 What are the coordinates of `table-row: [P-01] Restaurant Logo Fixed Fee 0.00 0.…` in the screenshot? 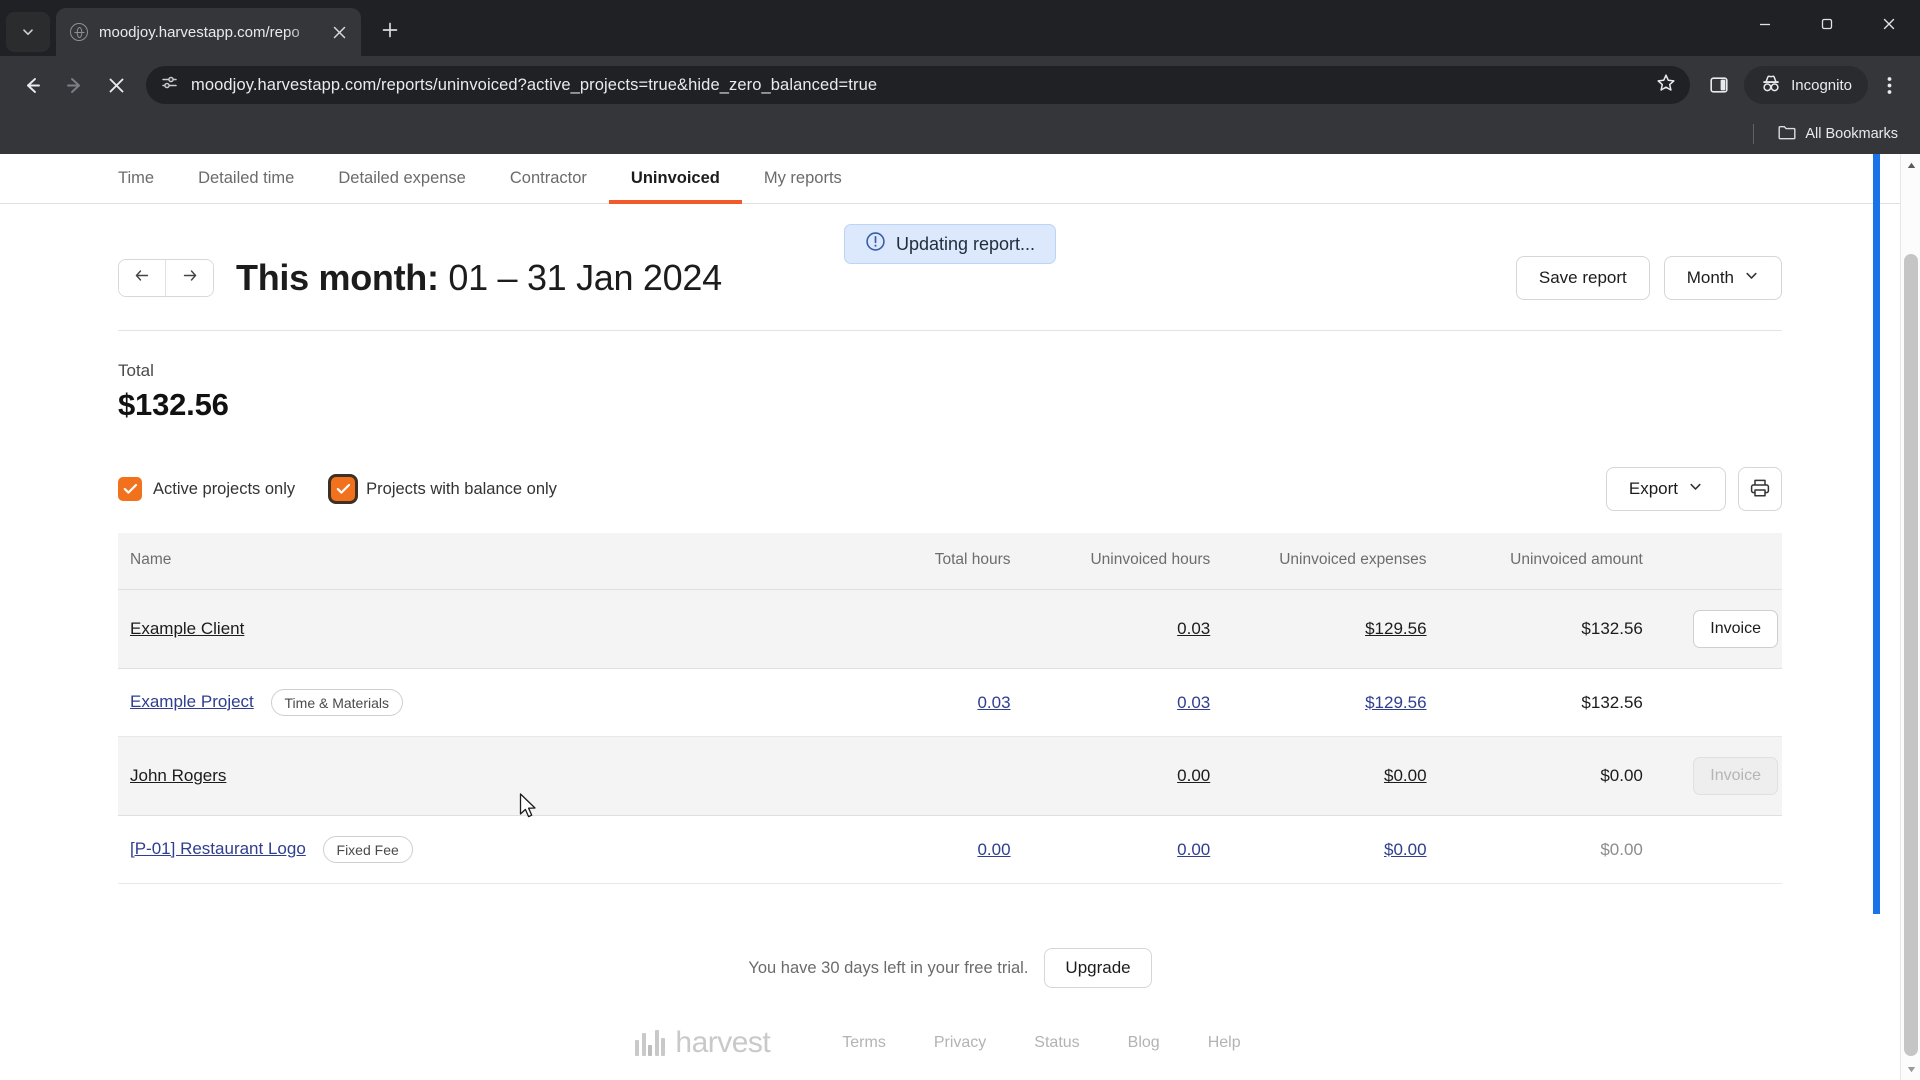 It's located at (950, 849).